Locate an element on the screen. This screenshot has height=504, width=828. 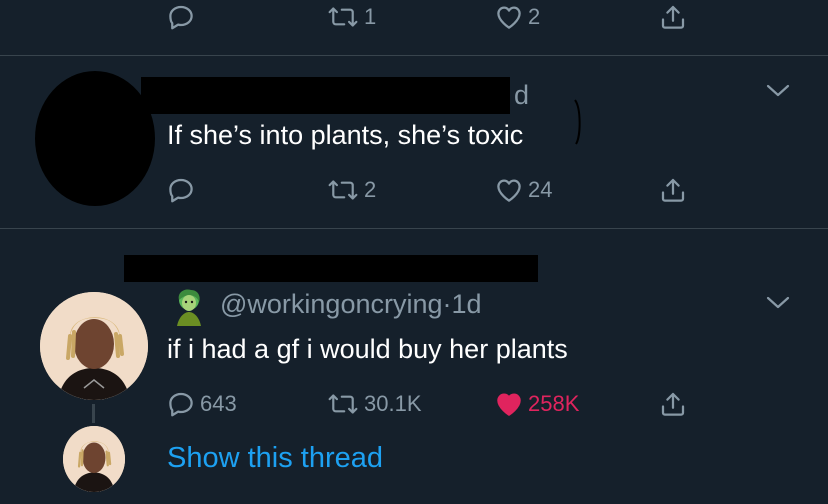
tweet-handle-line: @workingoncrying·1d is located at coordinates (351, 304).